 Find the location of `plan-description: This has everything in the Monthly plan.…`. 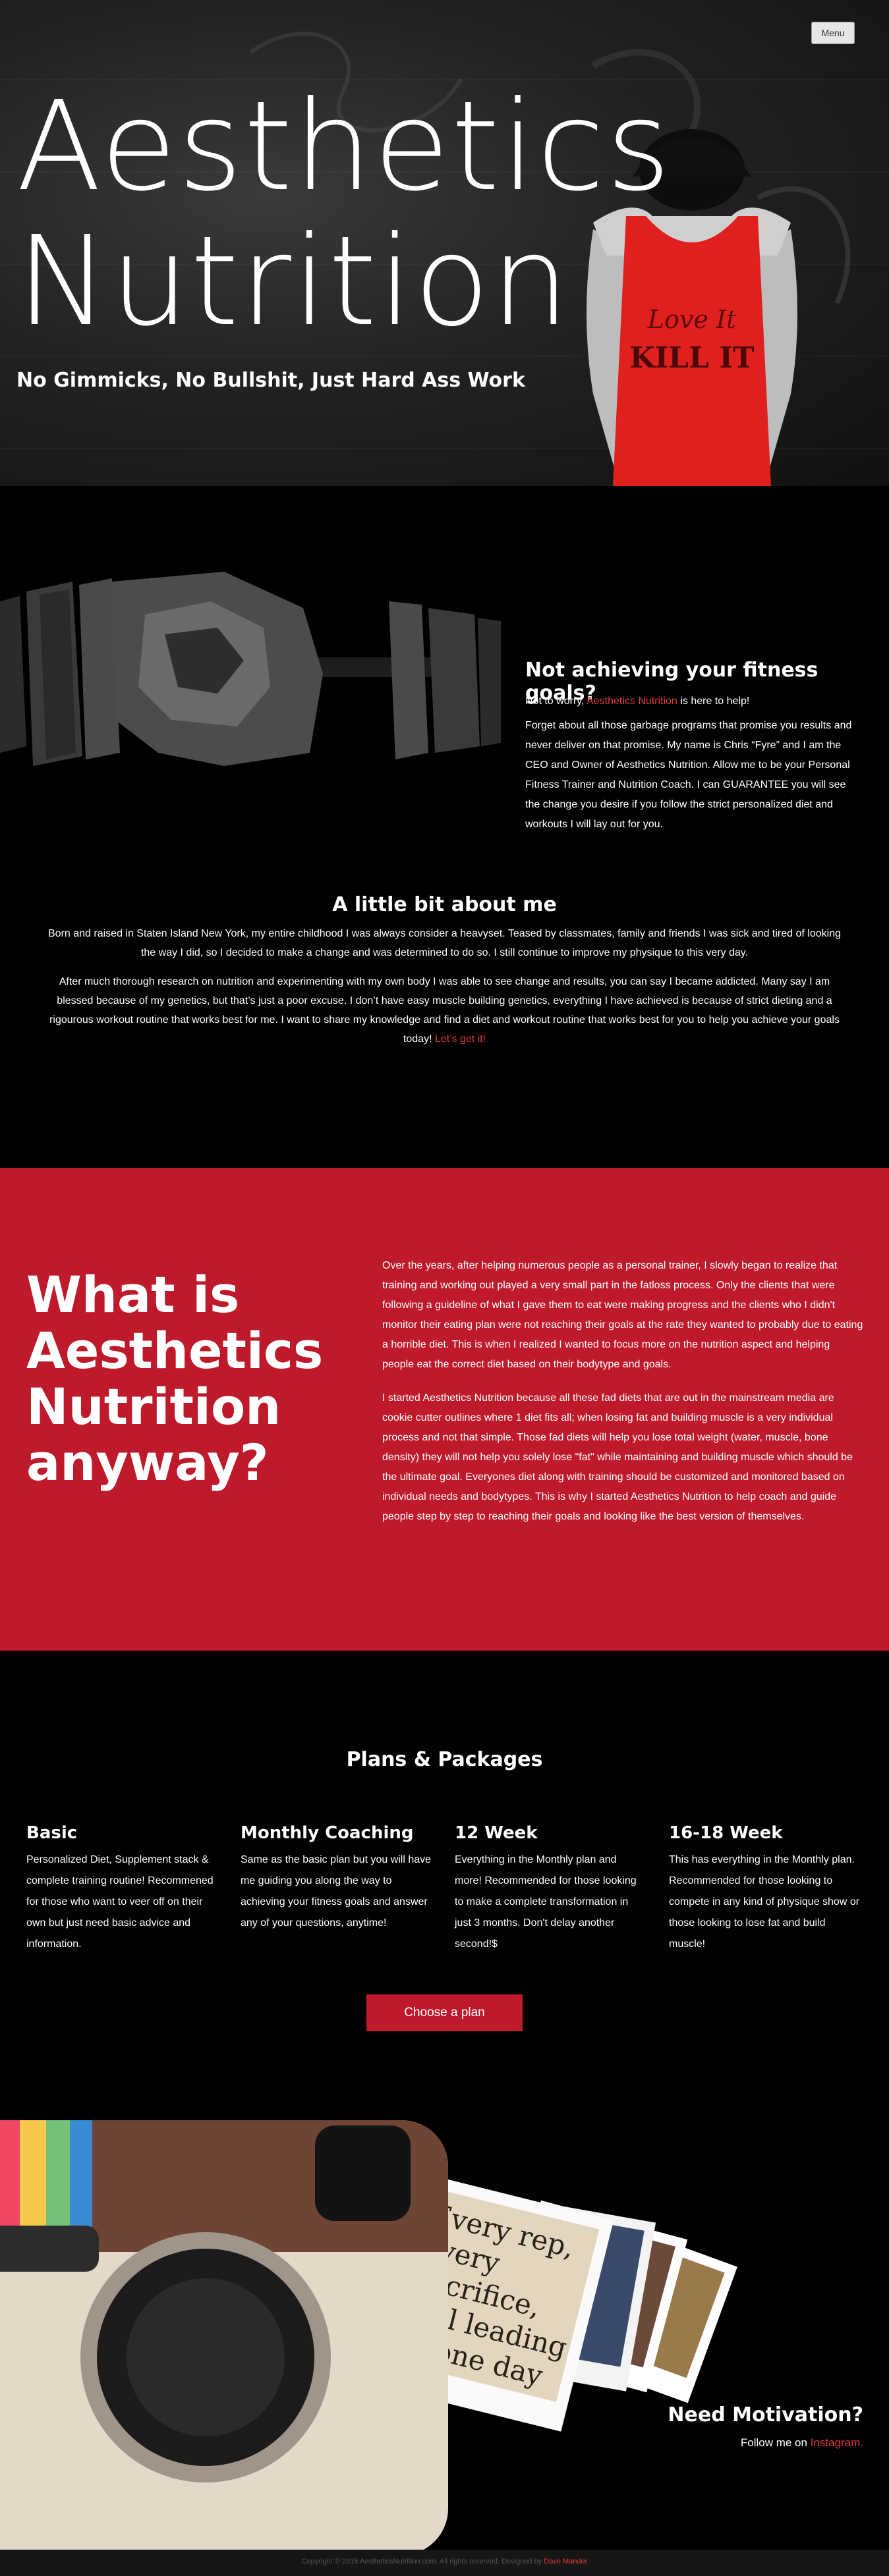

plan-description: This has everything in the Monthly plan.… is located at coordinates (764, 1902).